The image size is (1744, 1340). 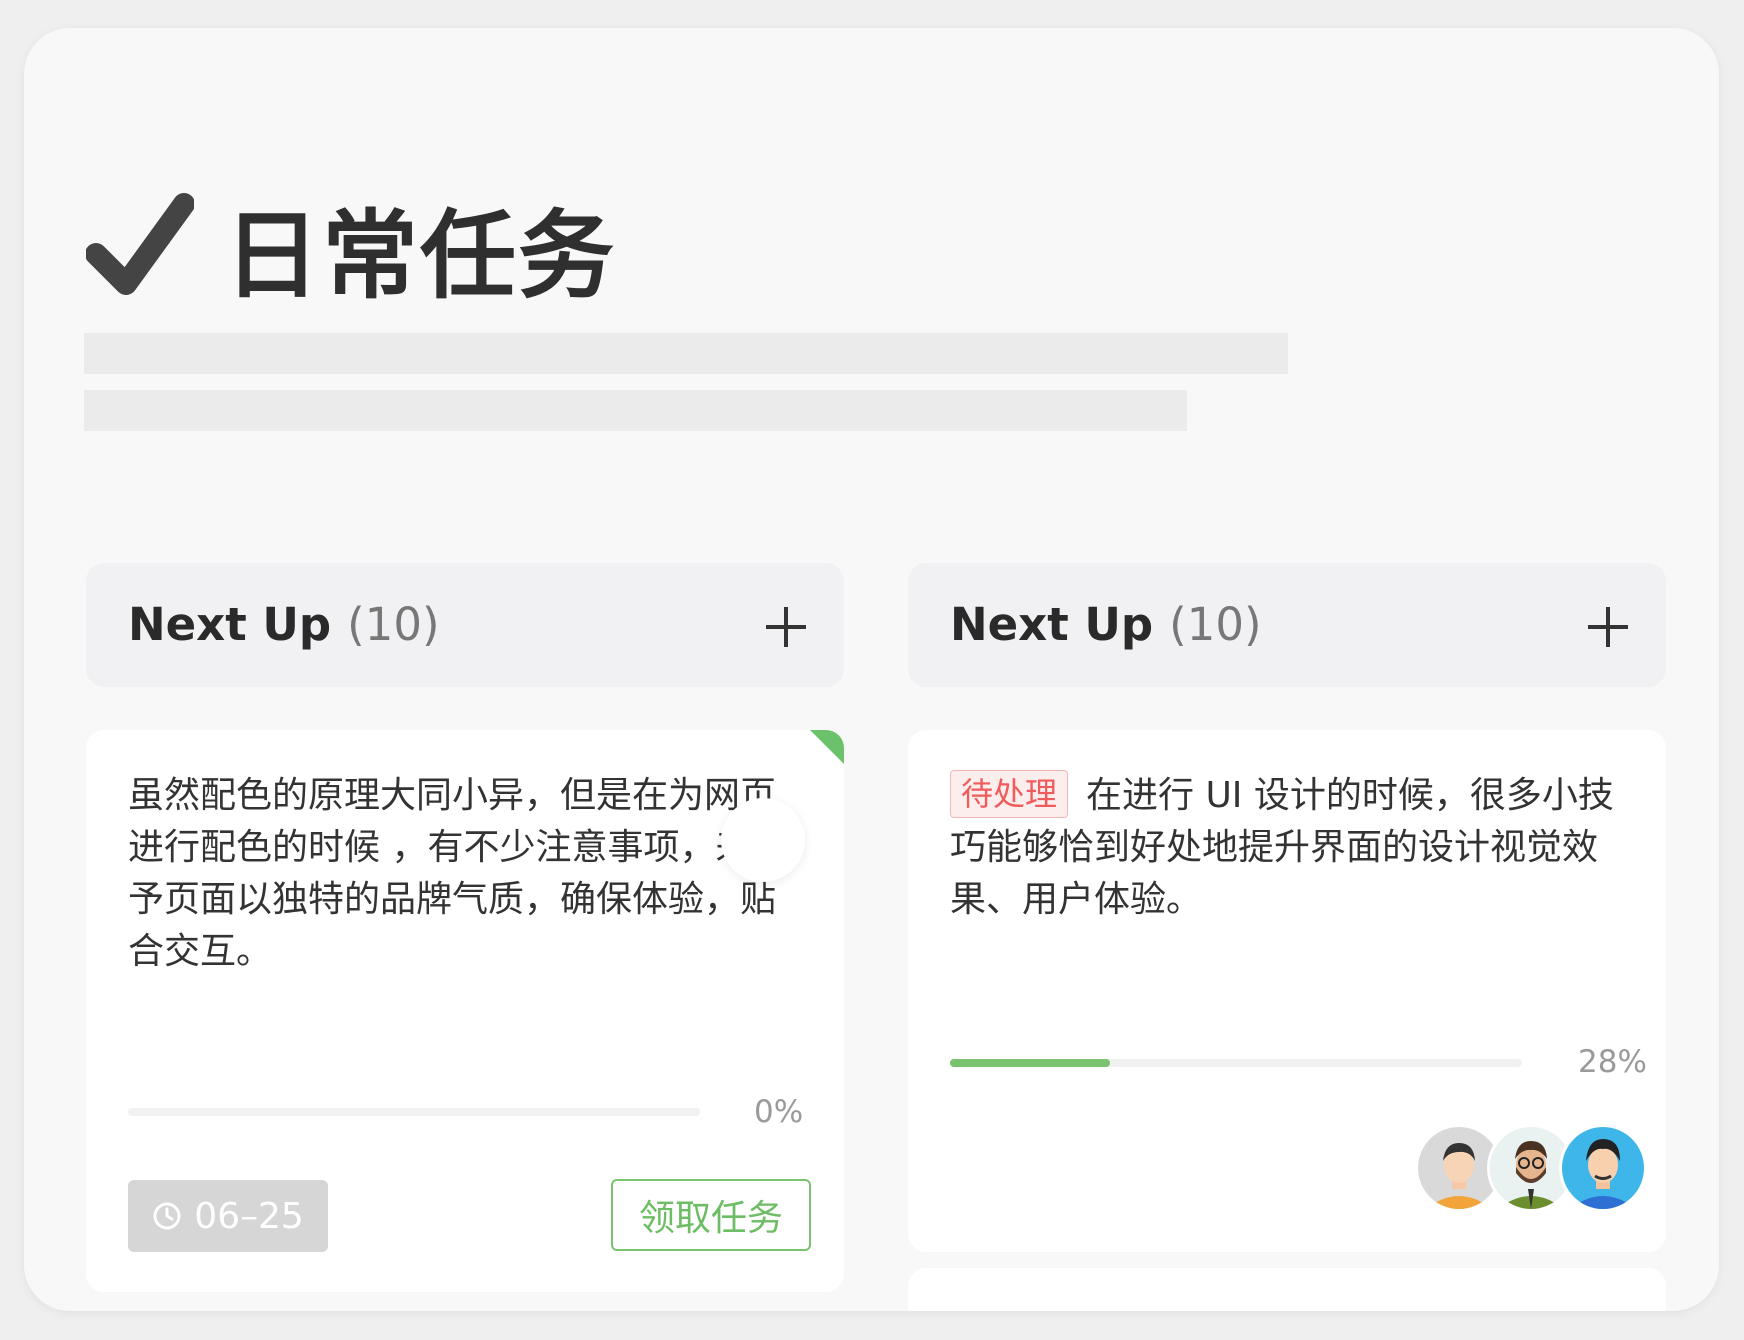 I want to click on progress-percent: 28%, so click(x=1612, y=1062).